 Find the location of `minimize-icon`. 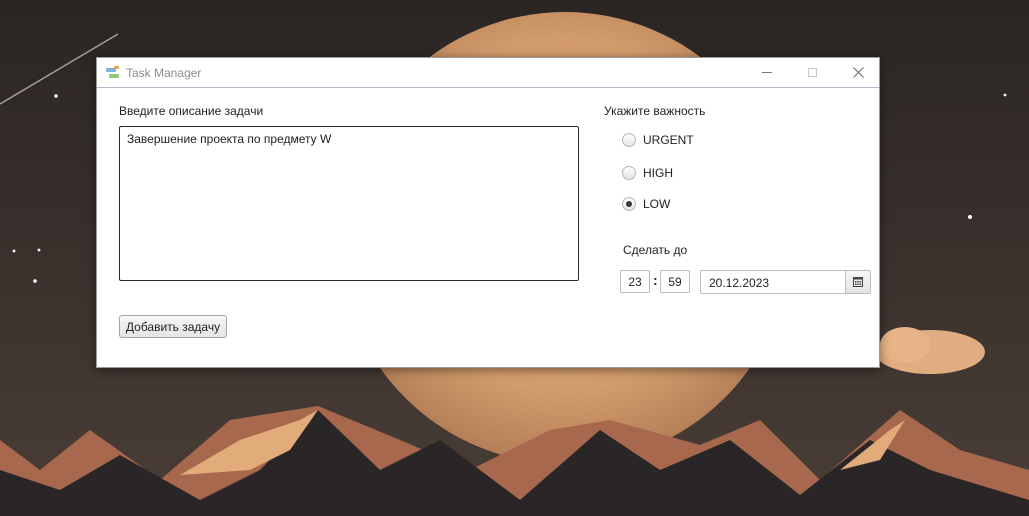

minimize-icon is located at coordinates (767, 72).